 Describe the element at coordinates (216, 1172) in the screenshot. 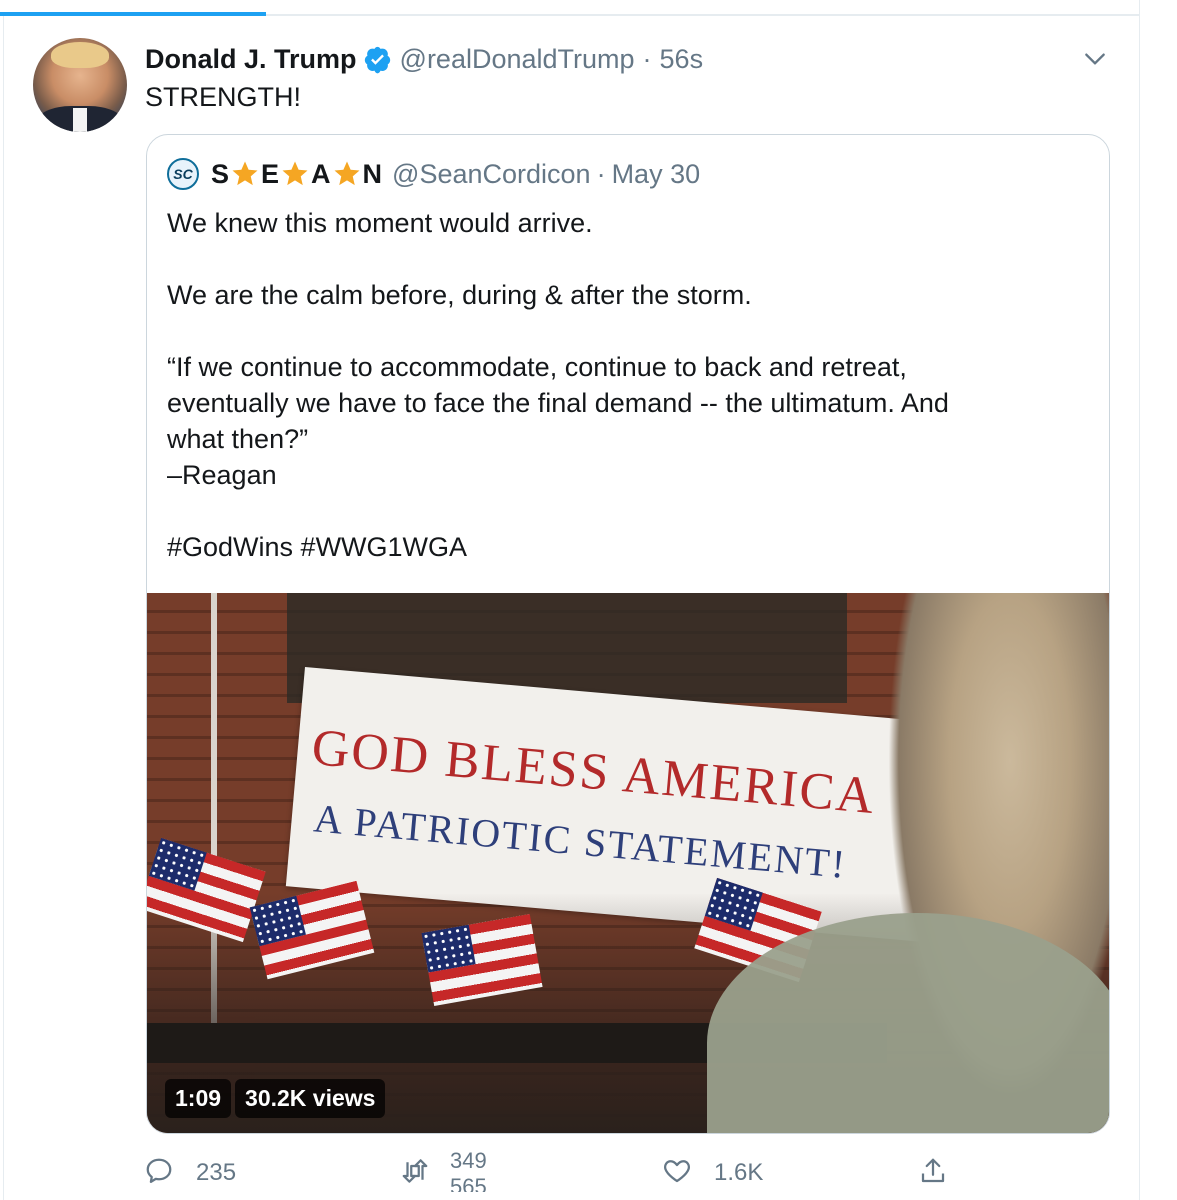

I see `reply-count: 235` at that location.